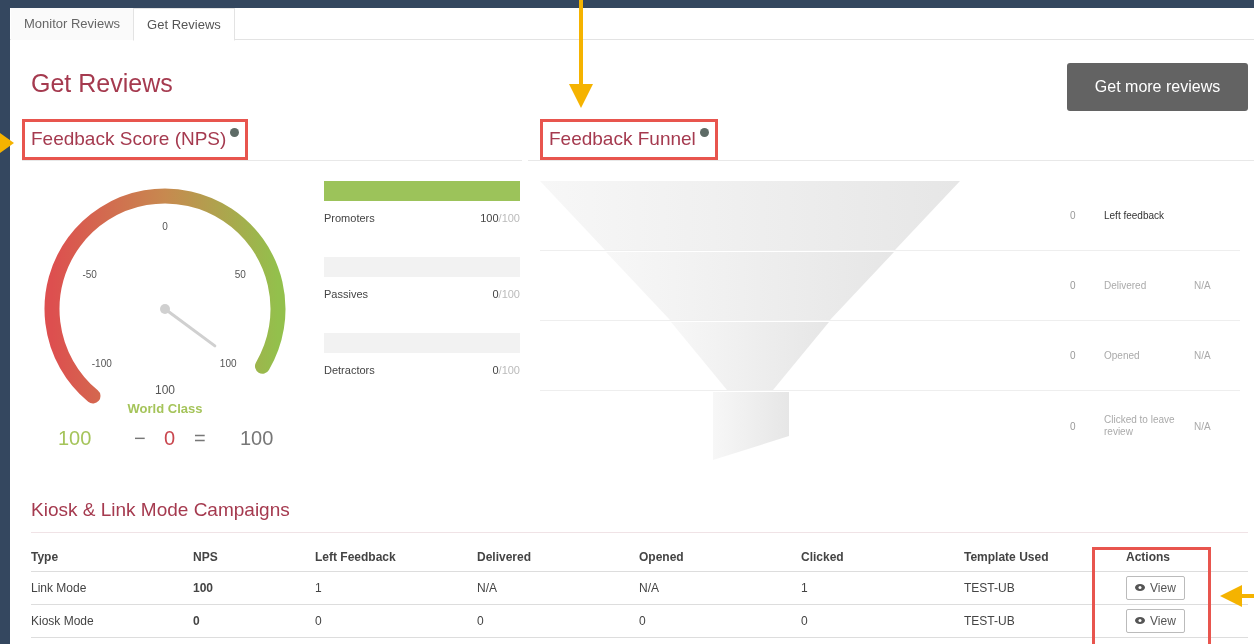  Describe the element at coordinates (1135, 215) in the screenshot. I see `stage-label: Left feedback` at that location.